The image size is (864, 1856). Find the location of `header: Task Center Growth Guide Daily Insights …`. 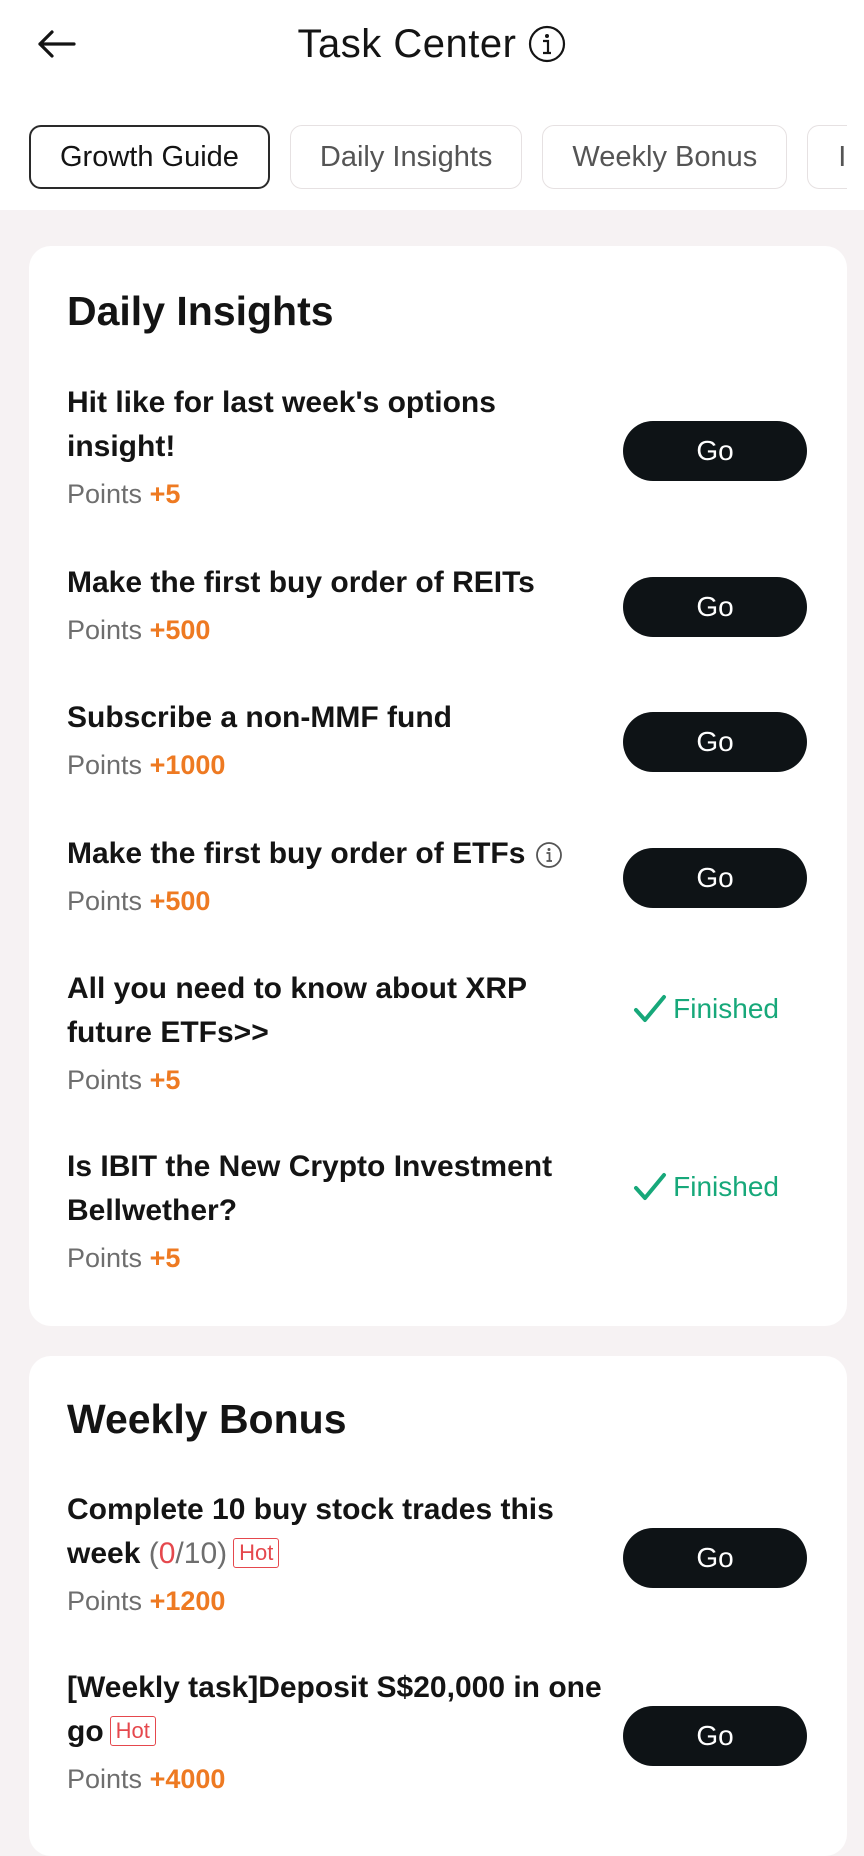

header: Task Center Growth Guide Daily Insights … is located at coordinates (432, 105).